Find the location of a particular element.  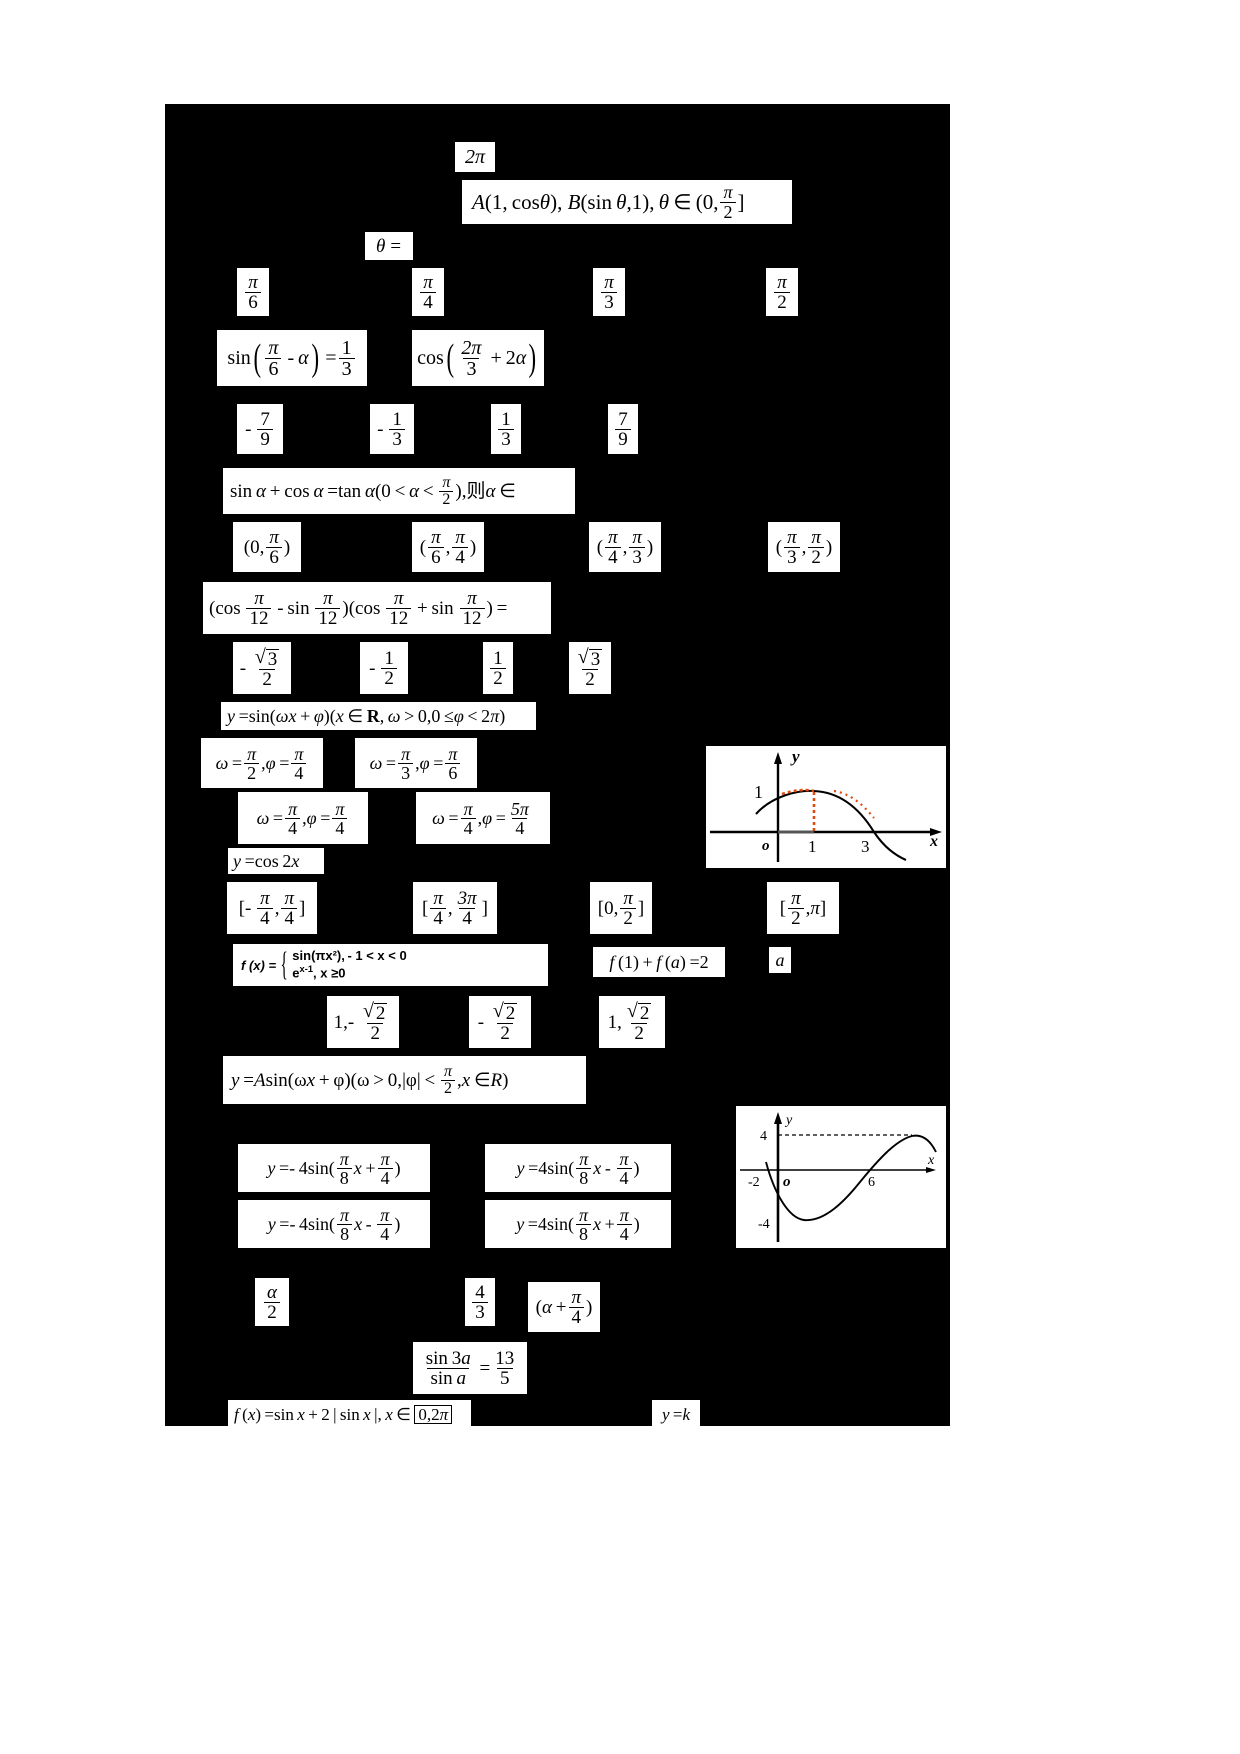

graph-cosine-arc: y x o 1 1 3 is located at coordinates (826, 807).